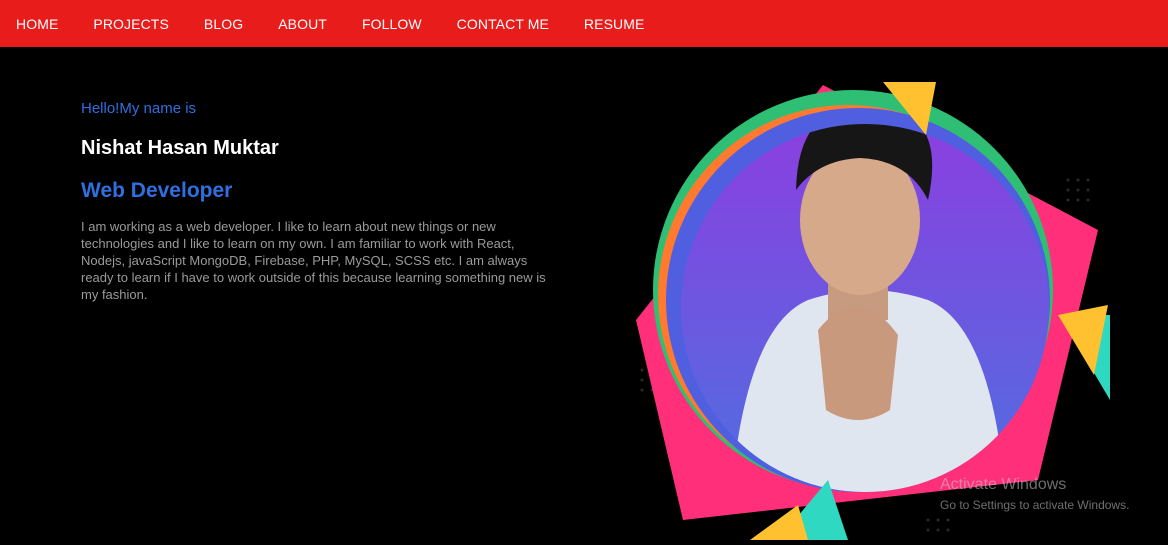 This screenshot has height=545, width=1168. I want to click on watermark-subtitle: Go to Settings to activate Windows., so click(1035, 505).